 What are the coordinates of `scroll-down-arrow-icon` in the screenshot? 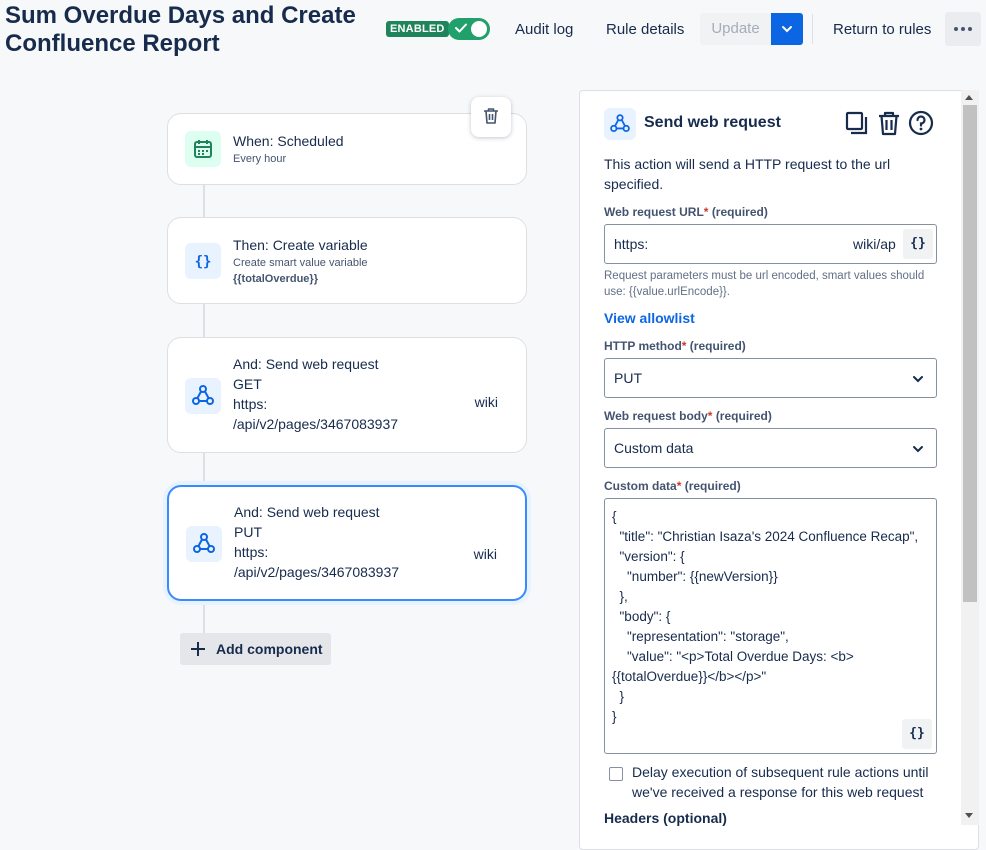 It's located at (969, 815).